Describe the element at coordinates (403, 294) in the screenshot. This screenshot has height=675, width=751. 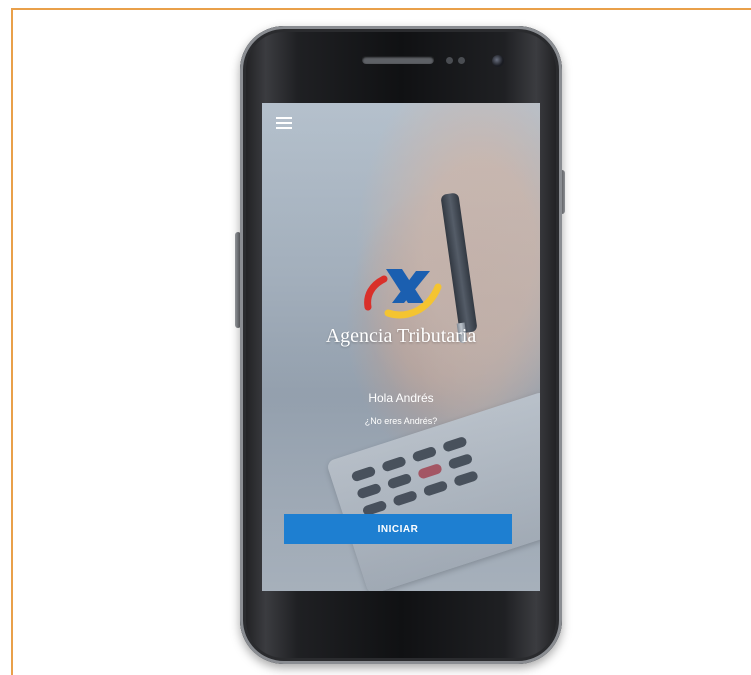
I see `agencia-tributaria-logo` at that location.